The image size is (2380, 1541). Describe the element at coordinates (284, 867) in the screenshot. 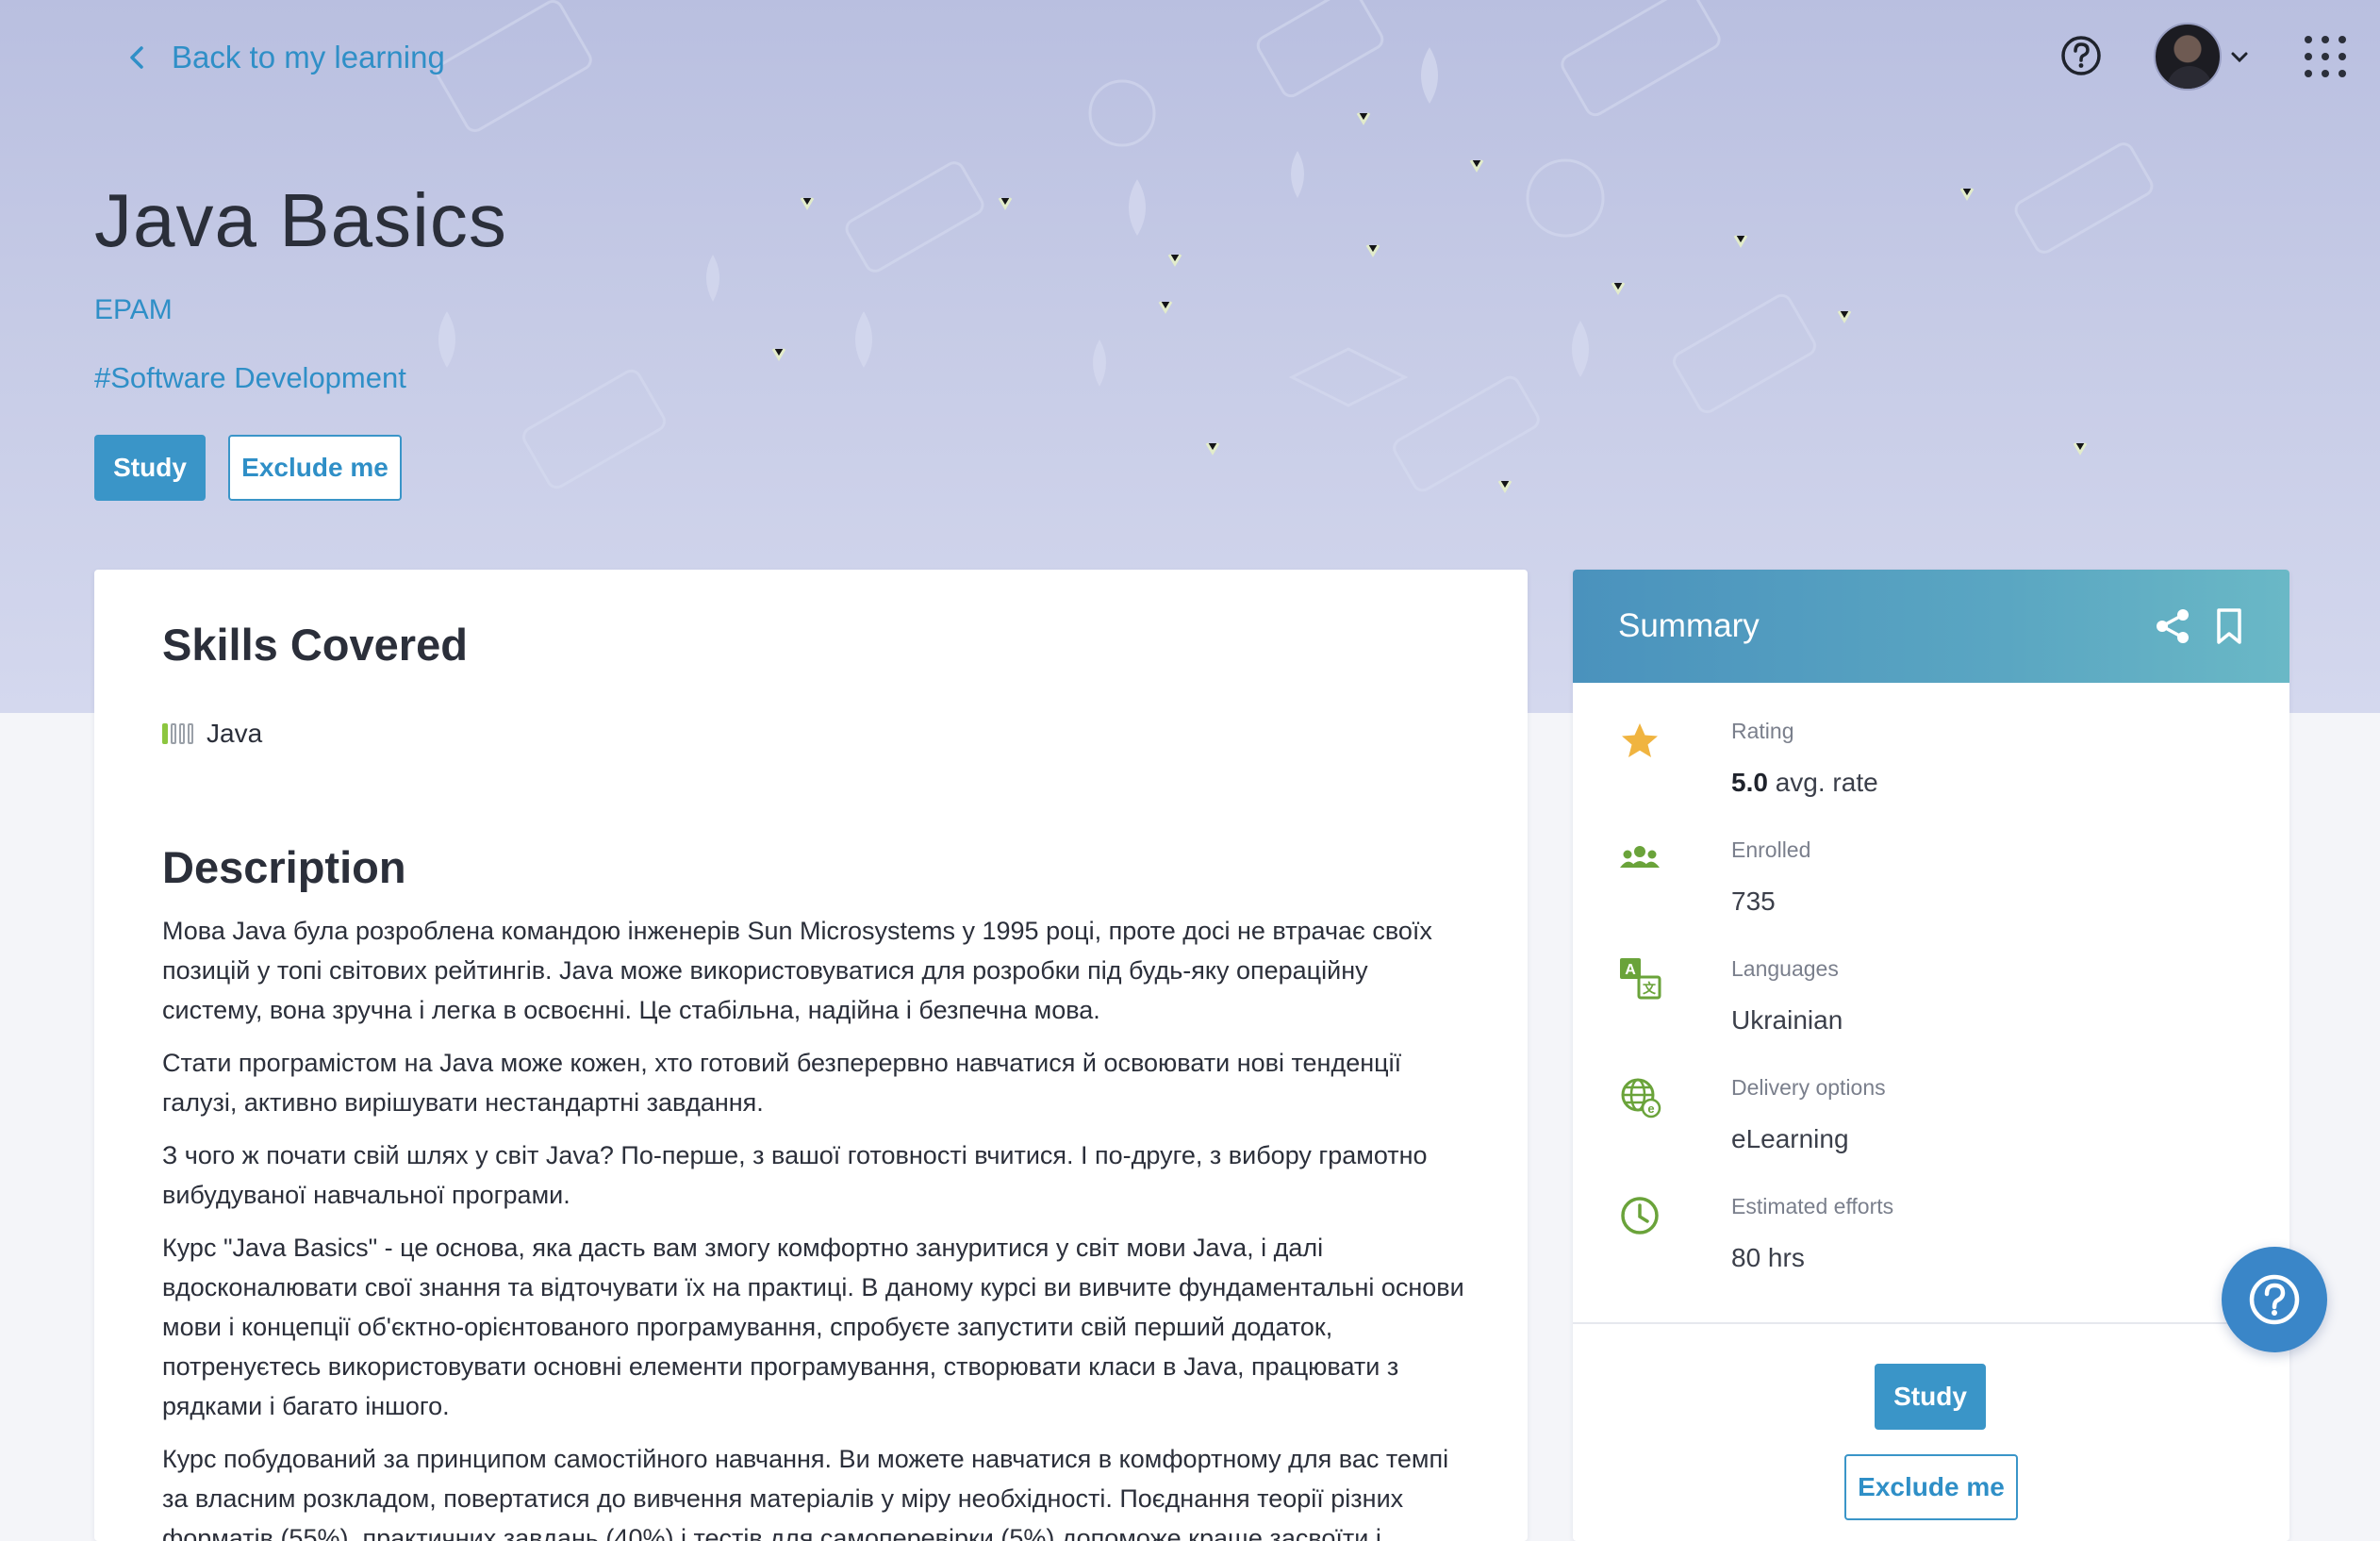

I see `description-heading: Description` at that location.